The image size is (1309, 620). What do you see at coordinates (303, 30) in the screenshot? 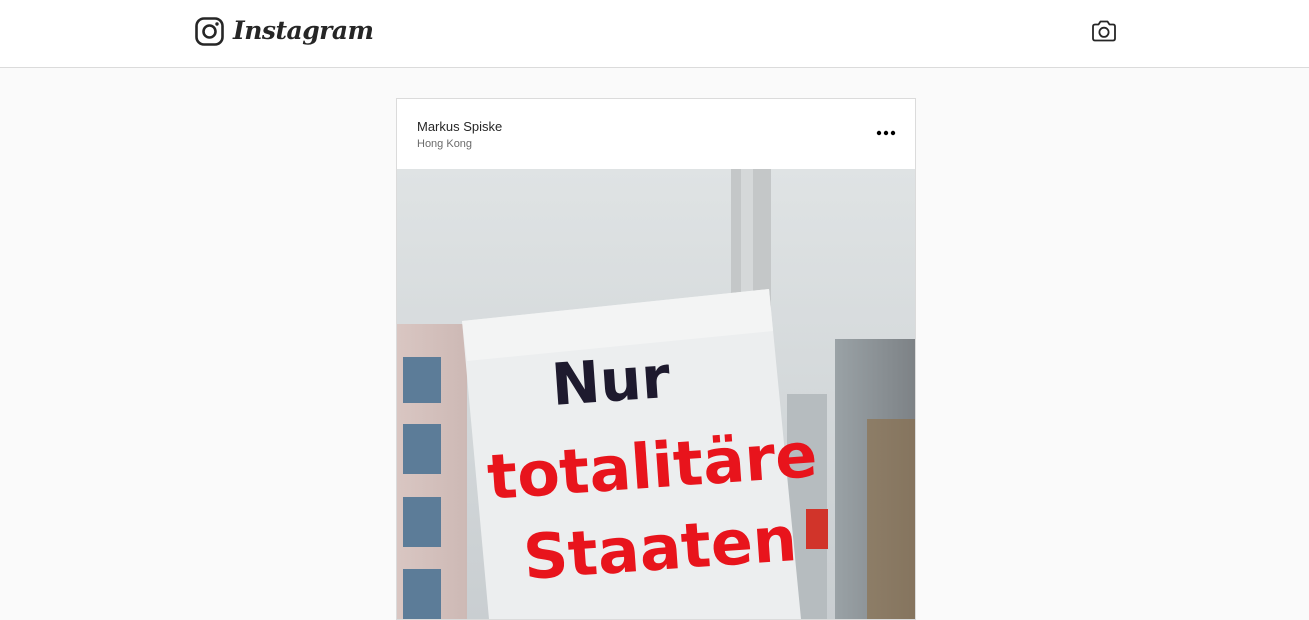
I see `instagram-wordmark: Instagram` at bounding box center [303, 30].